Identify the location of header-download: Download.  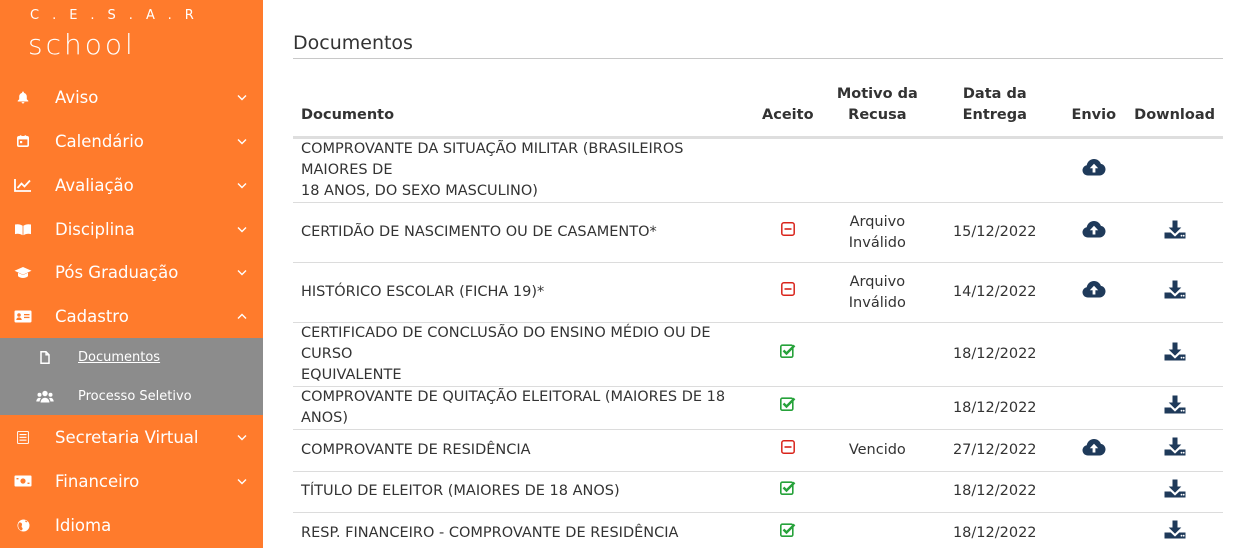
(1174, 111).